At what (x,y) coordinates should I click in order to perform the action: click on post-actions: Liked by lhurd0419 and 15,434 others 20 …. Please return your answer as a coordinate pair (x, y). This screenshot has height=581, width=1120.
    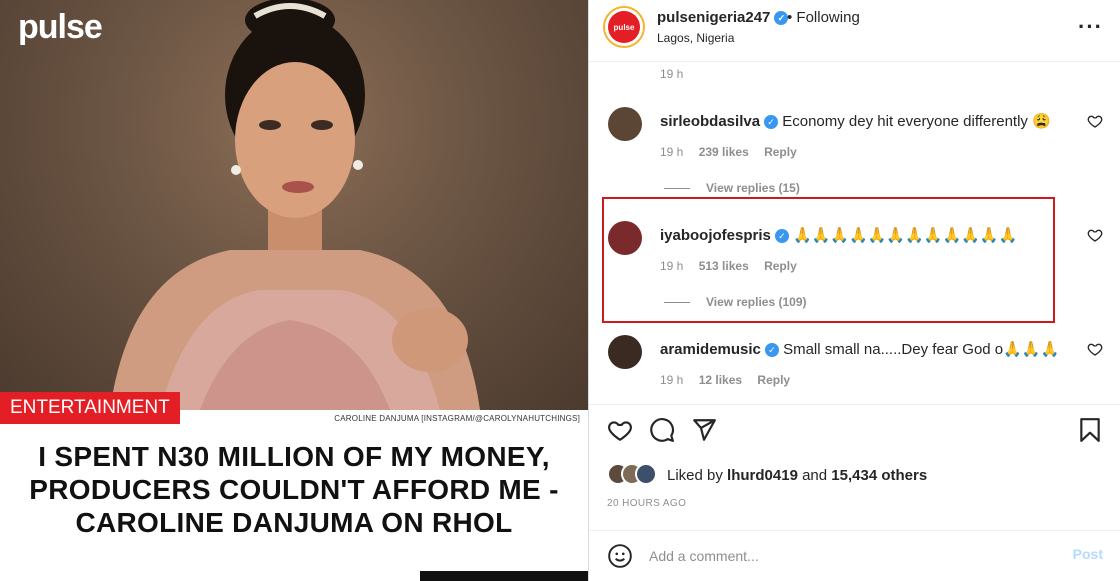
    Looking at the image, I should click on (854, 467).